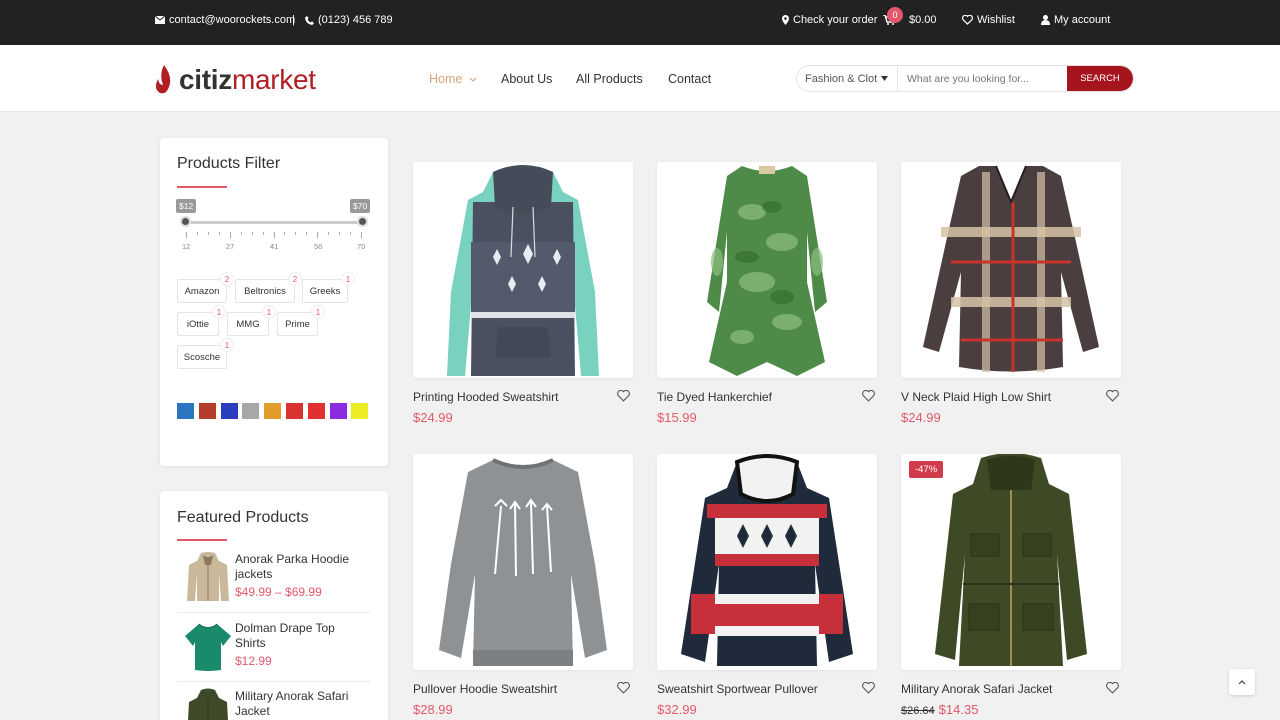 The width and height of the screenshot is (1280, 720). Describe the element at coordinates (274, 704) in the screenshot. I see `featured-item: Military Anorak Safari Jacket` at that location.